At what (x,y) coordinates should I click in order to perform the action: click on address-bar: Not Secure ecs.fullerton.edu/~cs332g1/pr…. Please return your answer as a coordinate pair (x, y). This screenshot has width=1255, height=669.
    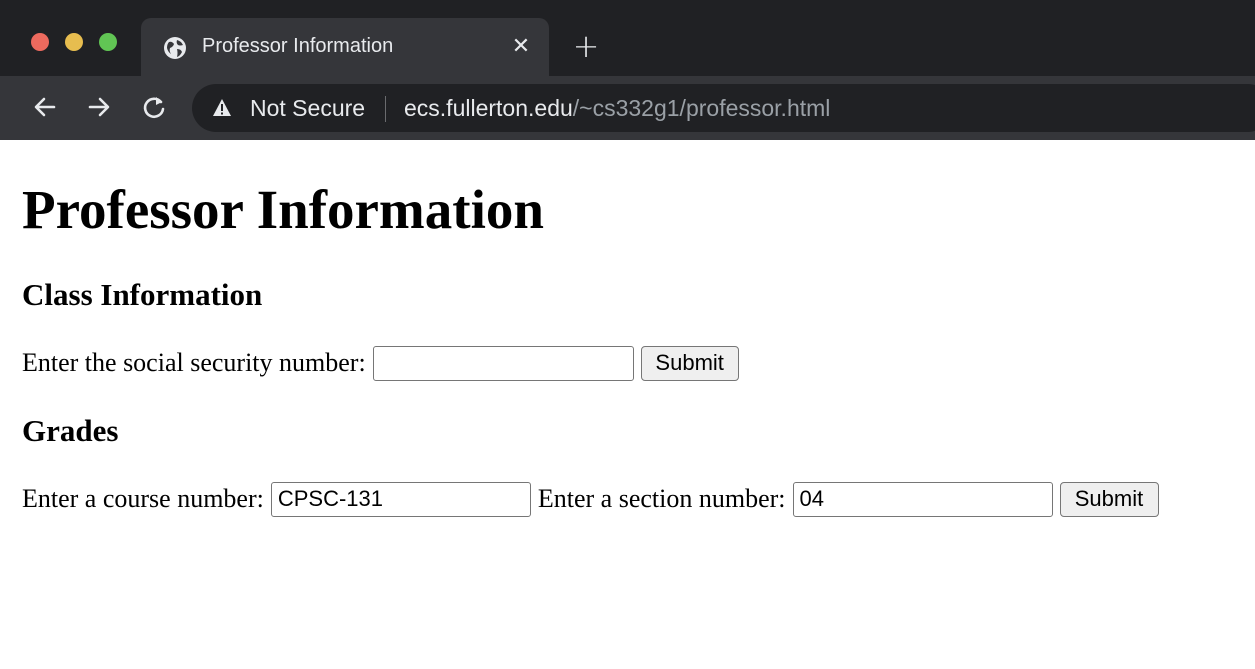
    Looking at the image, I should click on (723, 108).